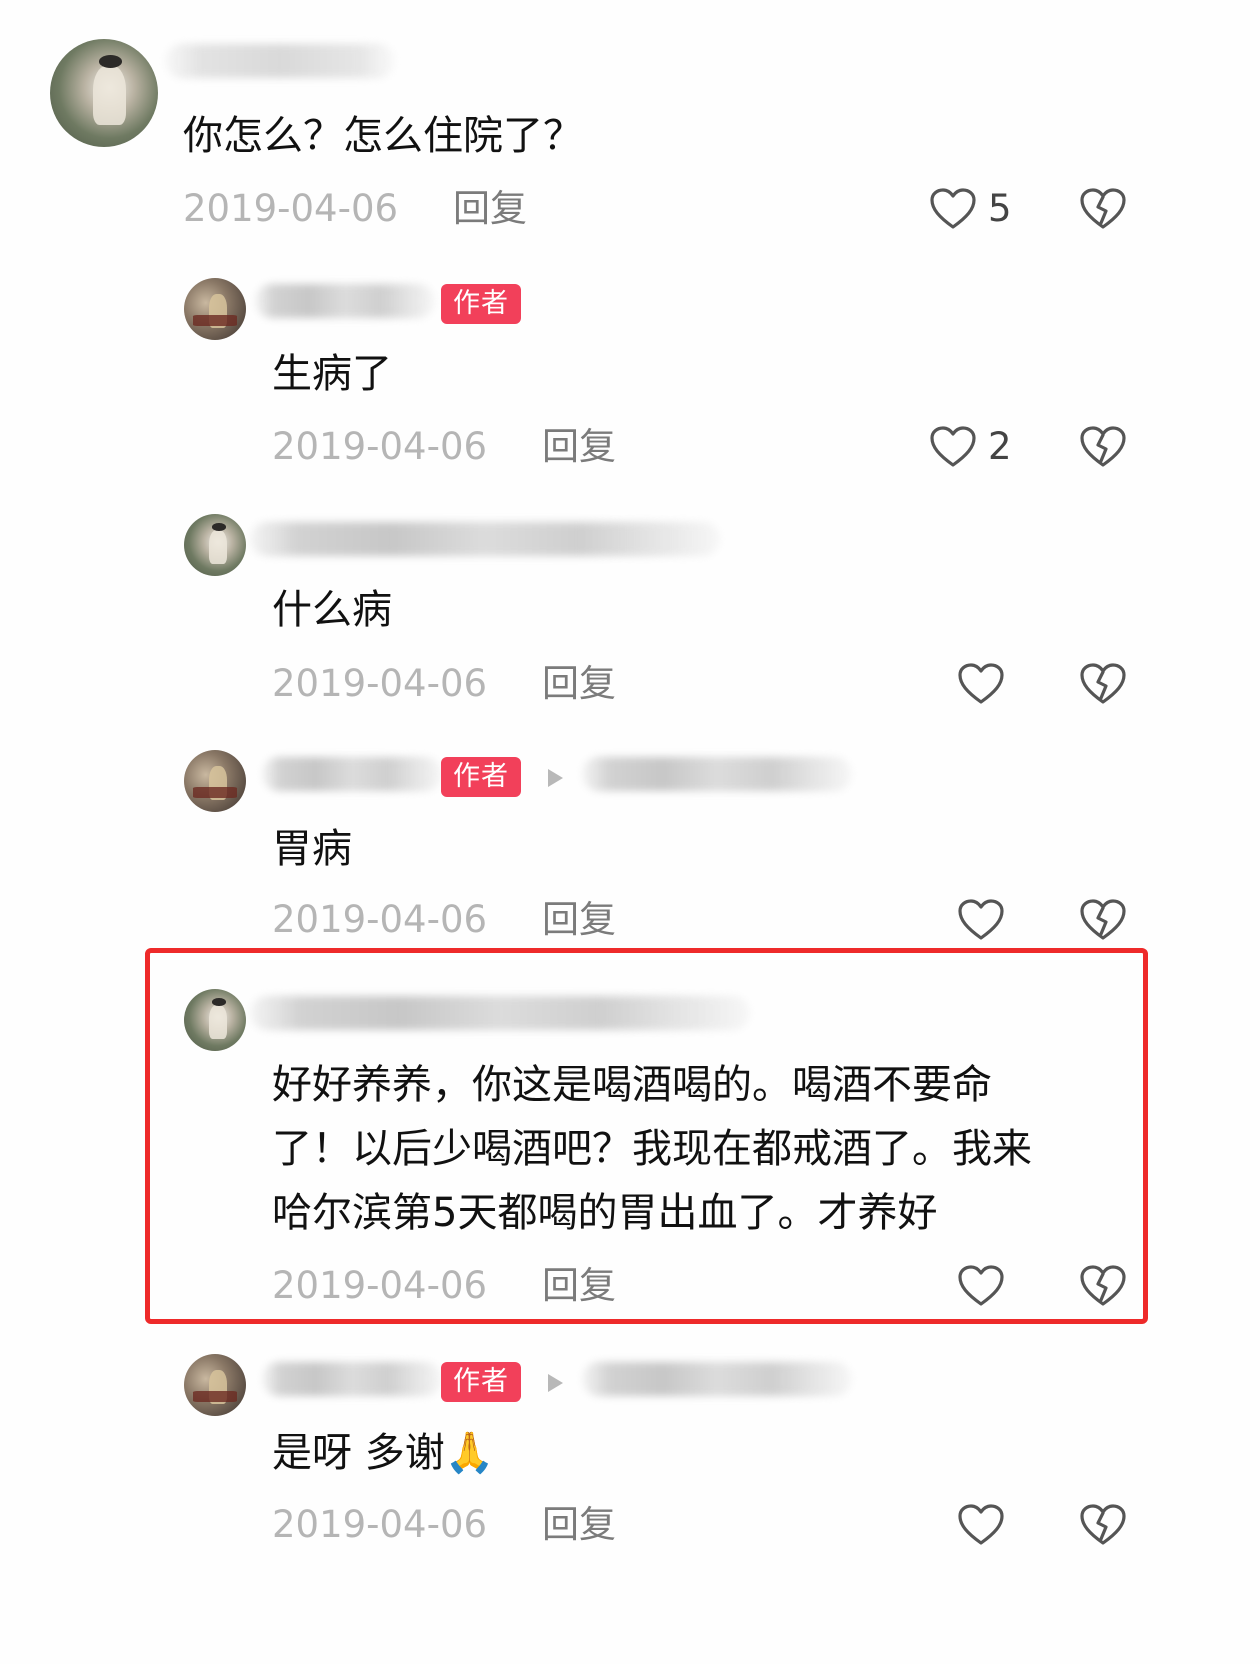 The width and height of the screenshot is (1260, 1664). I want to click on comment-item: 作者 生病了 2019-04-06 回复 2, so click(630, 380).